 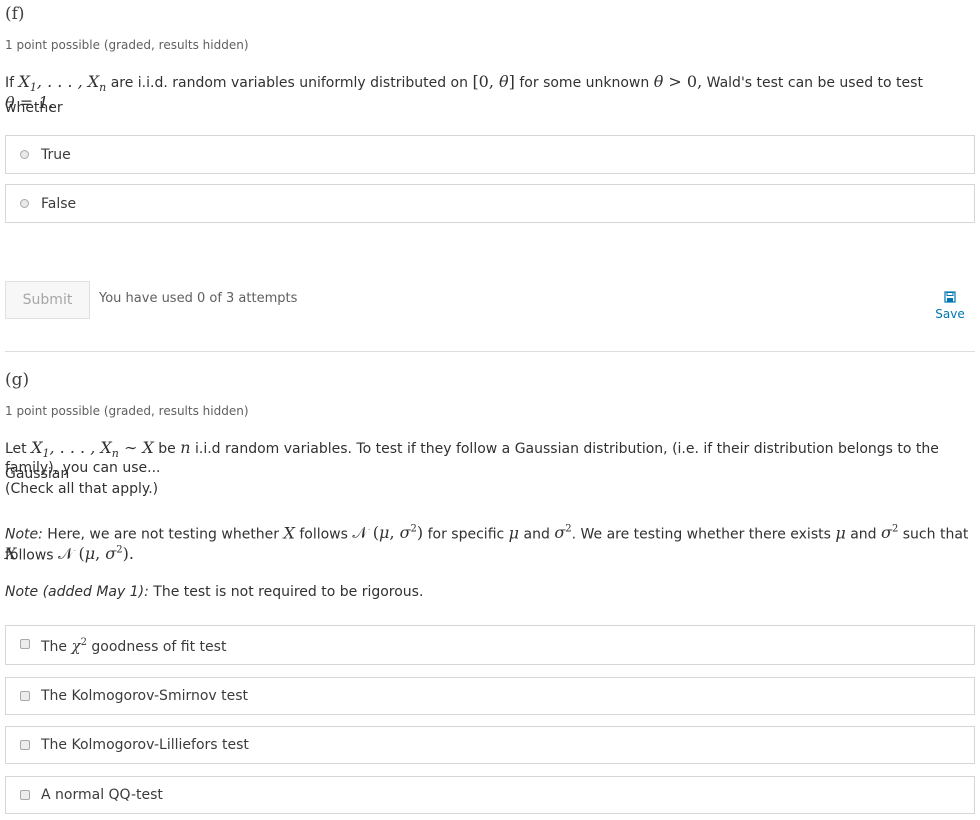 I want to click on problem-f-label: (f), so click(x=15, y=14).